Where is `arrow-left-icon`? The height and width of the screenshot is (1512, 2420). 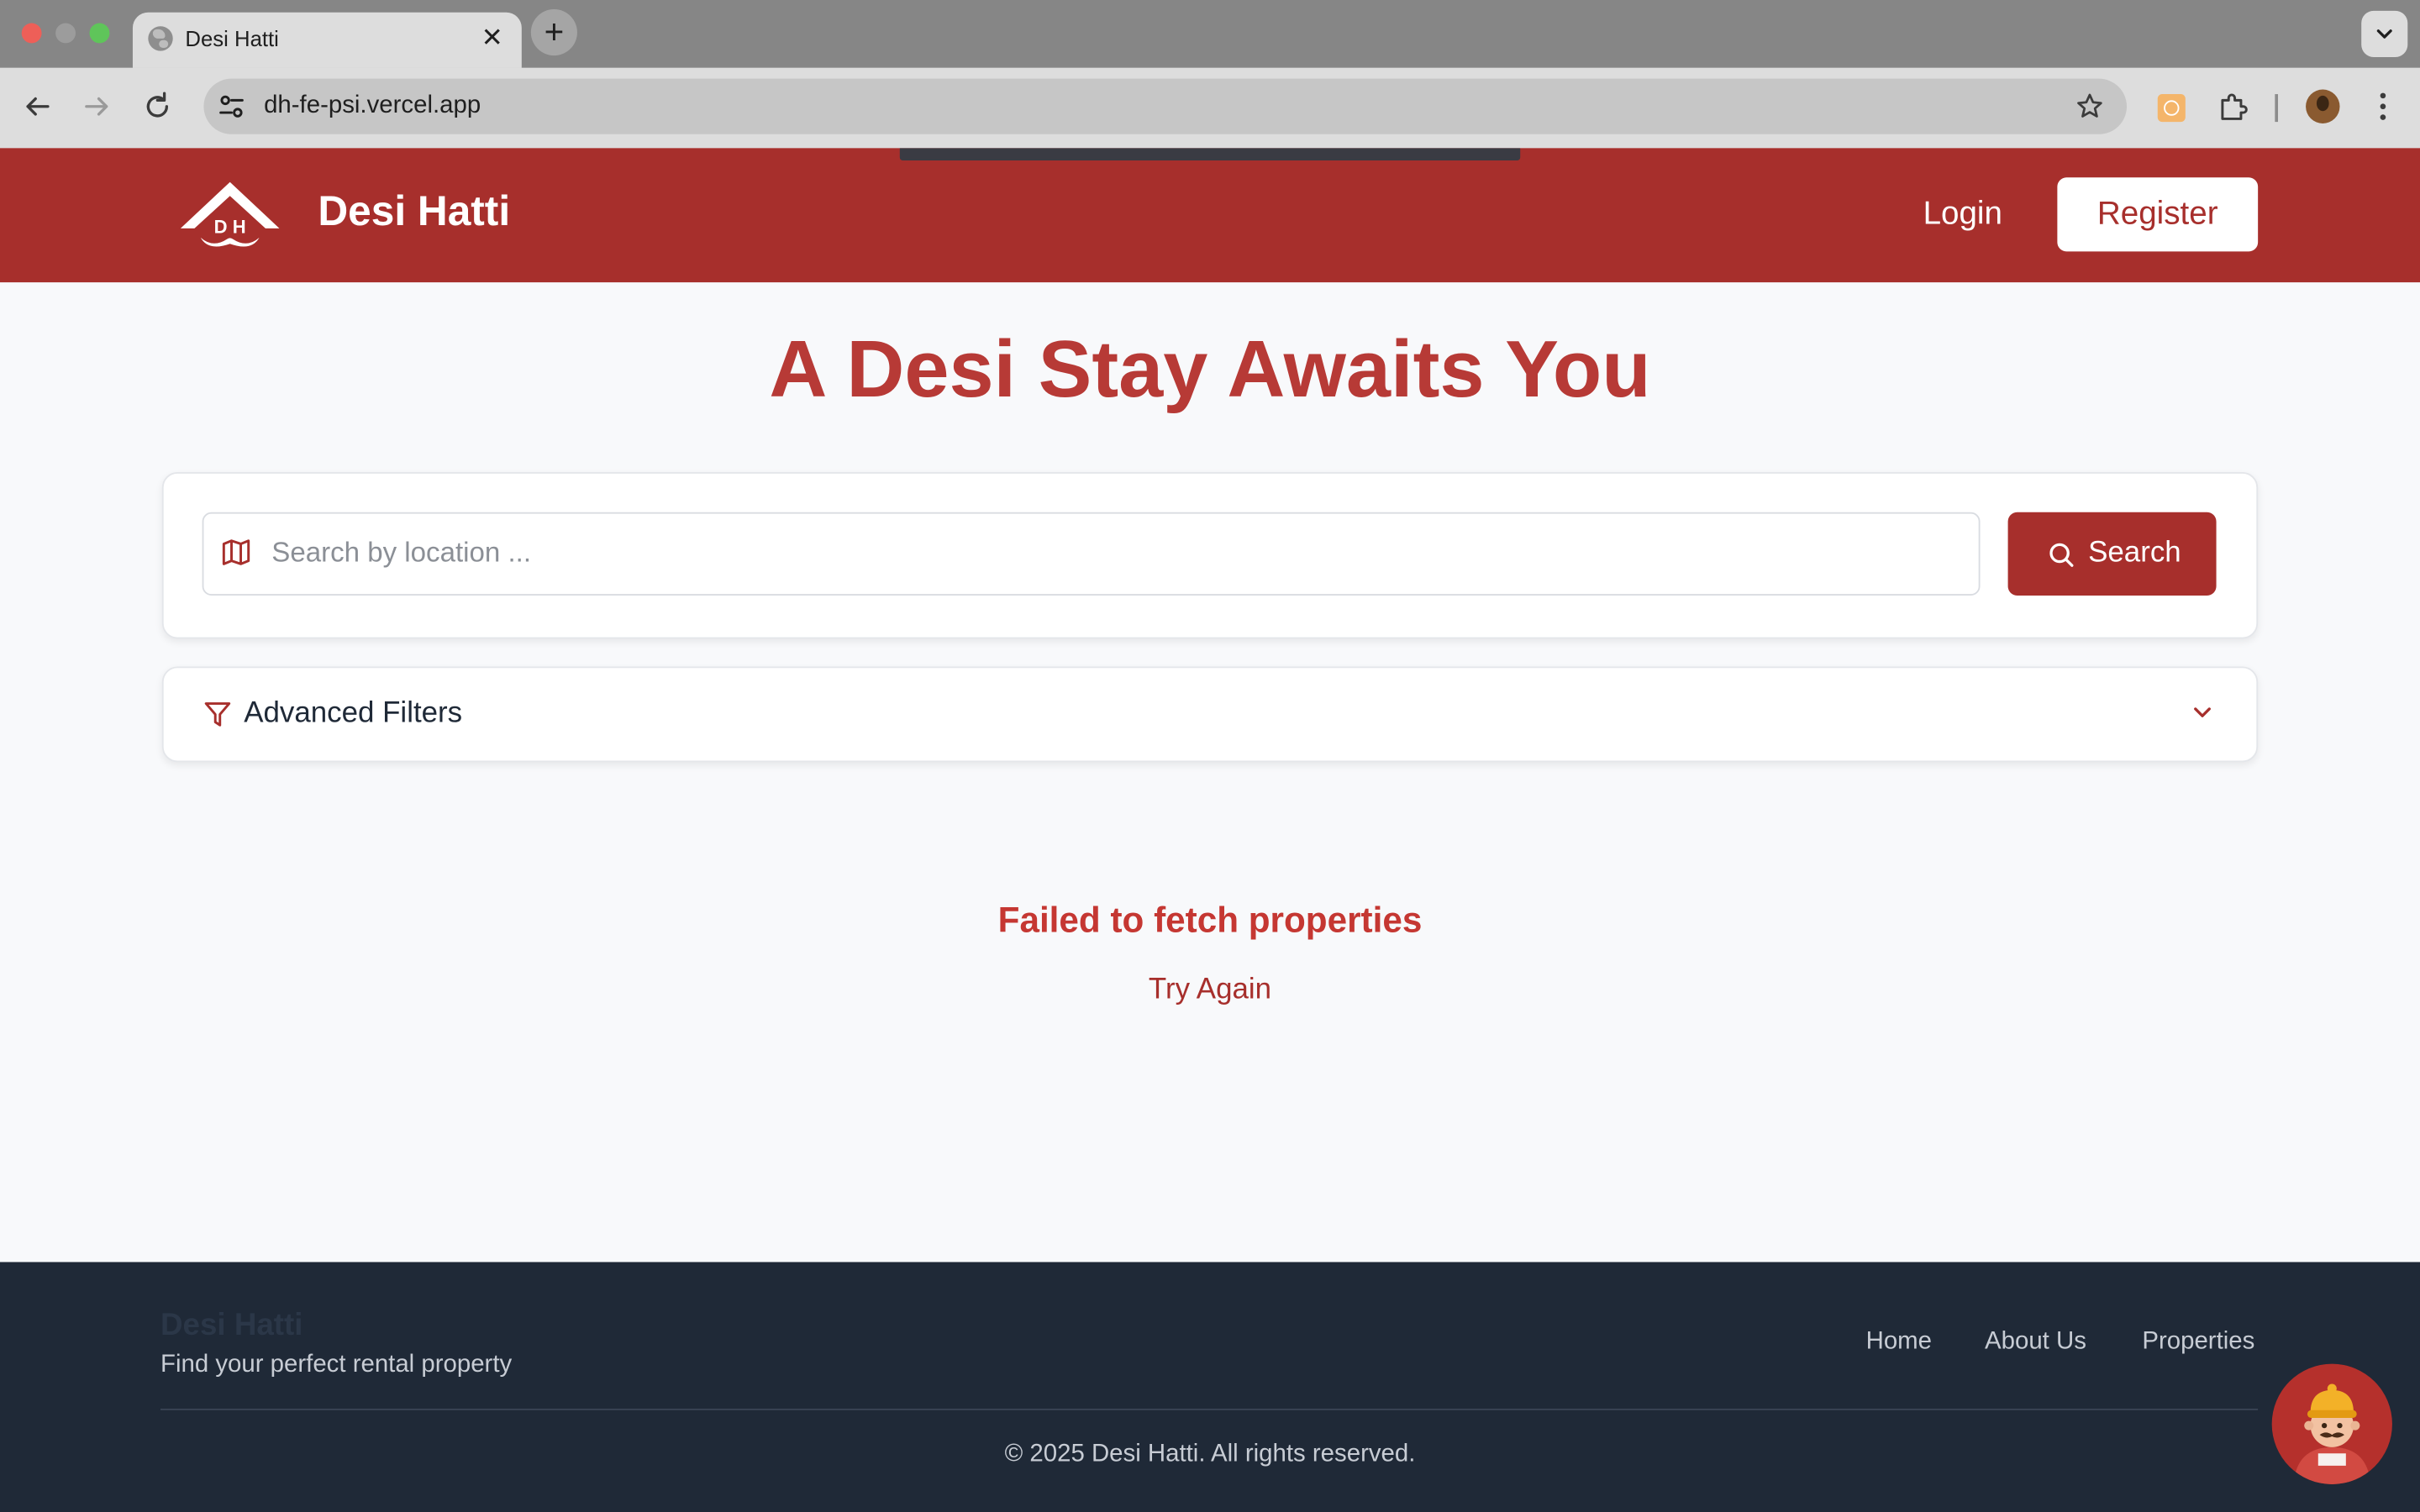
arrow-left-icon is located at coordinates (36, 106).